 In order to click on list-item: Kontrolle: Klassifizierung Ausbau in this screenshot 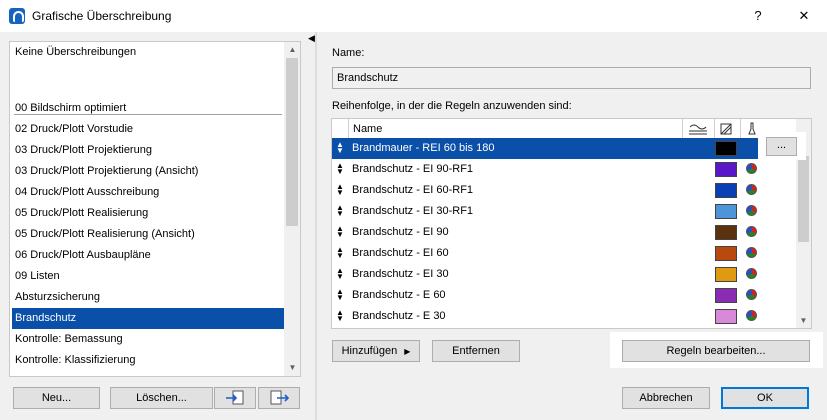, I will do `click(148, 373)`.